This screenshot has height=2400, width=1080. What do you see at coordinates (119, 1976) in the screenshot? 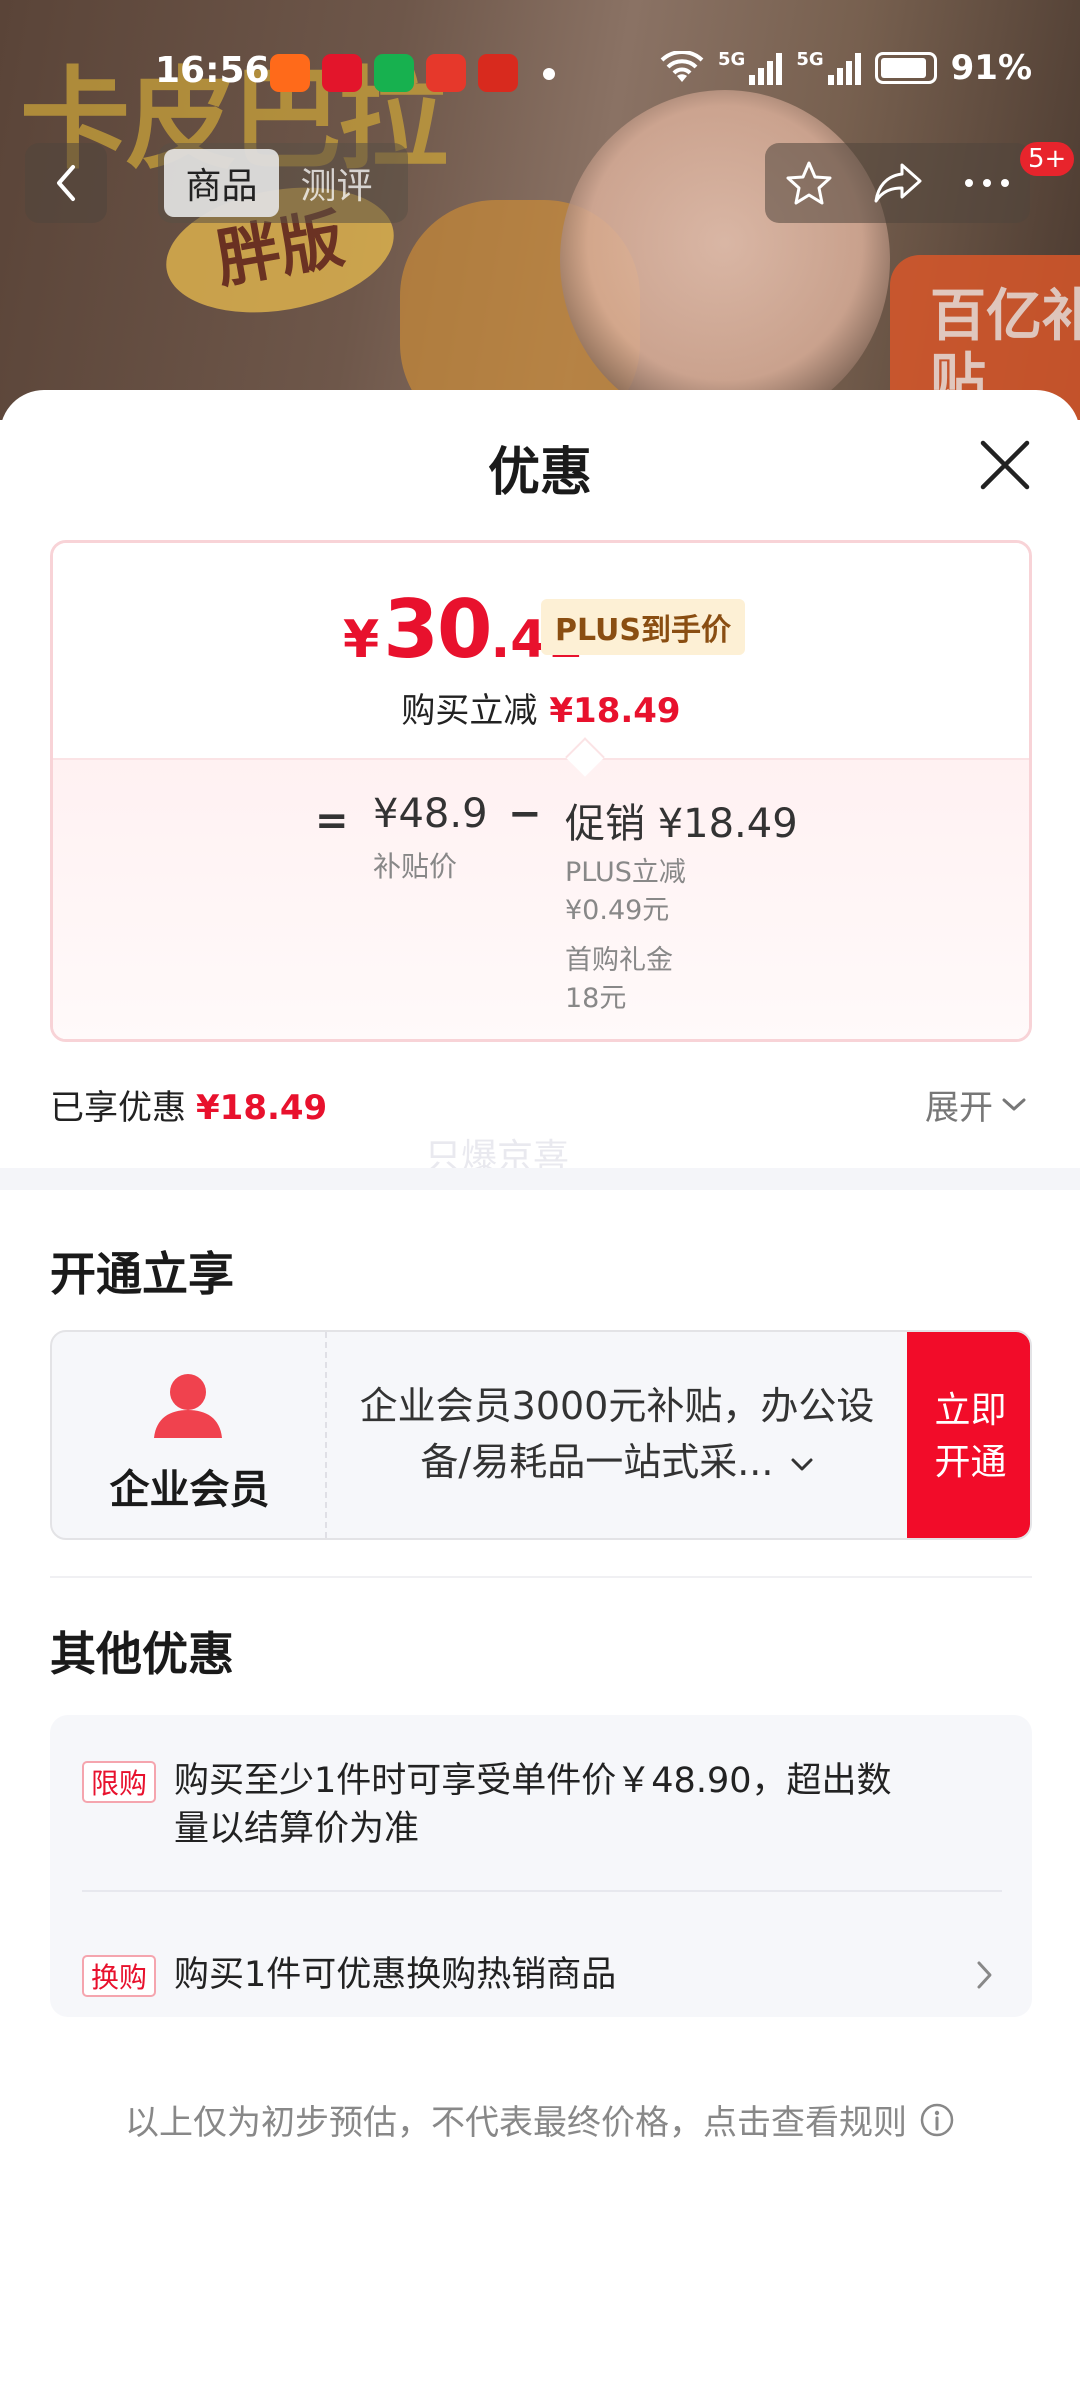
I see `offer-tag: 换购` at bounding box center [119, 1976].